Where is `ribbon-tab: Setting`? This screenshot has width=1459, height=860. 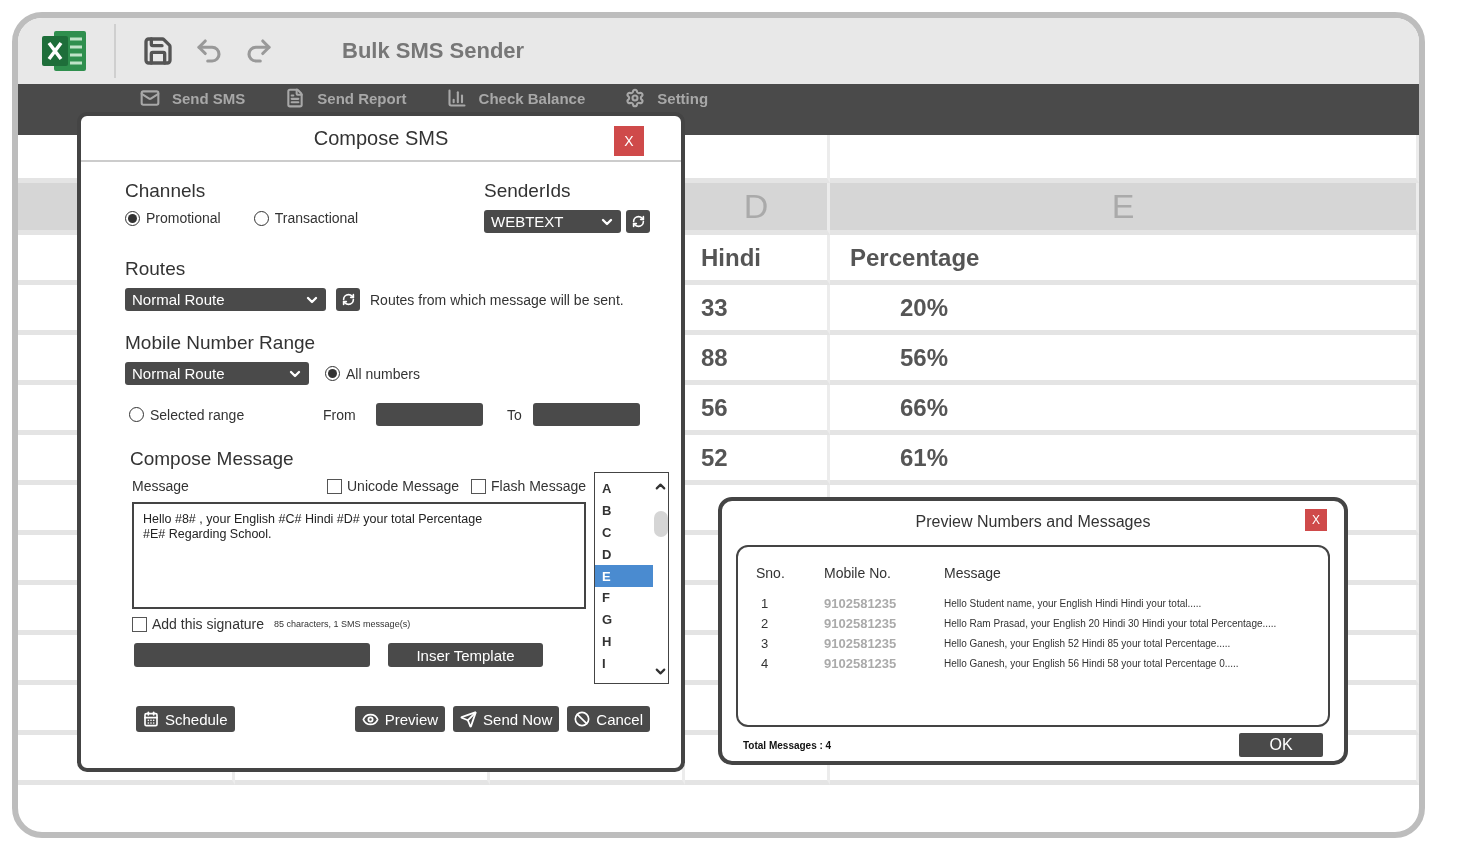 ribbon-tab: Setting is located at coordinates (683, 98).